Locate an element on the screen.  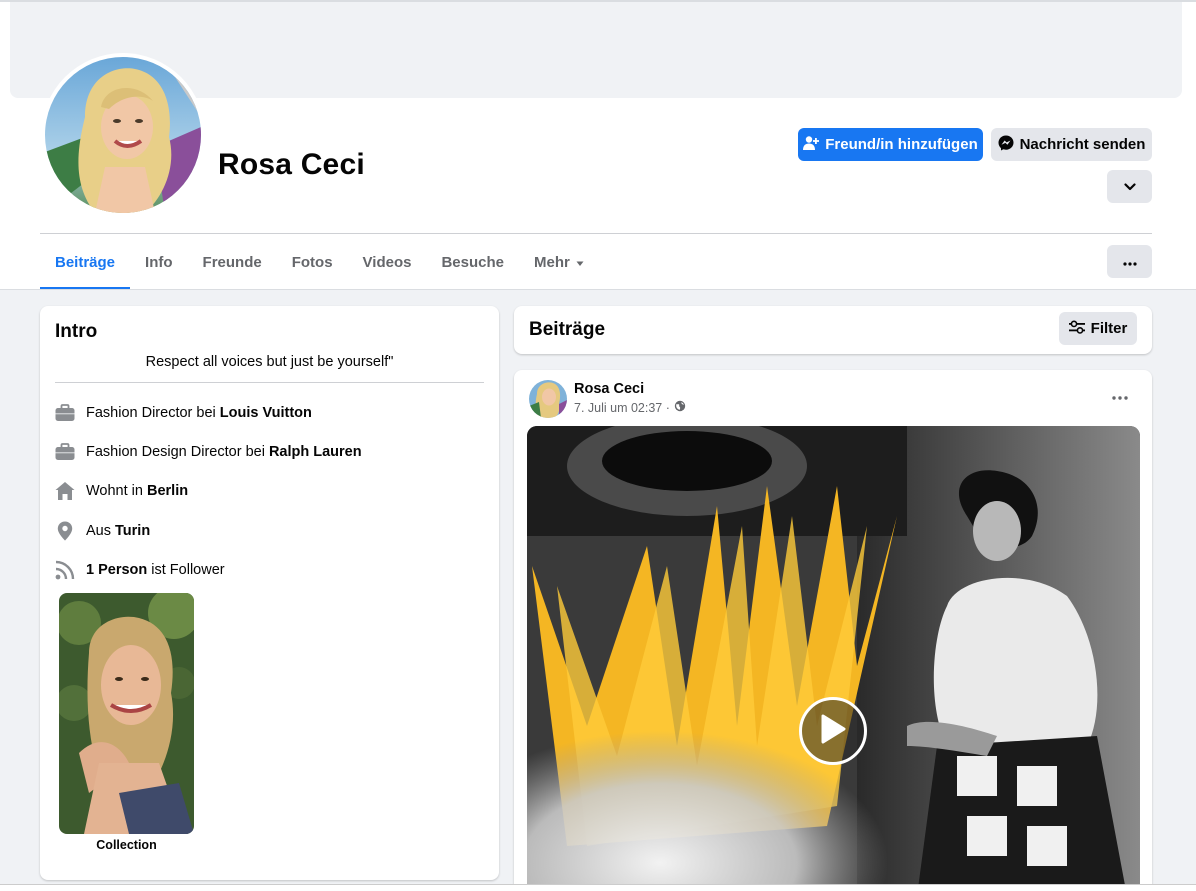
post-timestamp: 7. Juli um 02:37 · is located at coordinates (622, 408).